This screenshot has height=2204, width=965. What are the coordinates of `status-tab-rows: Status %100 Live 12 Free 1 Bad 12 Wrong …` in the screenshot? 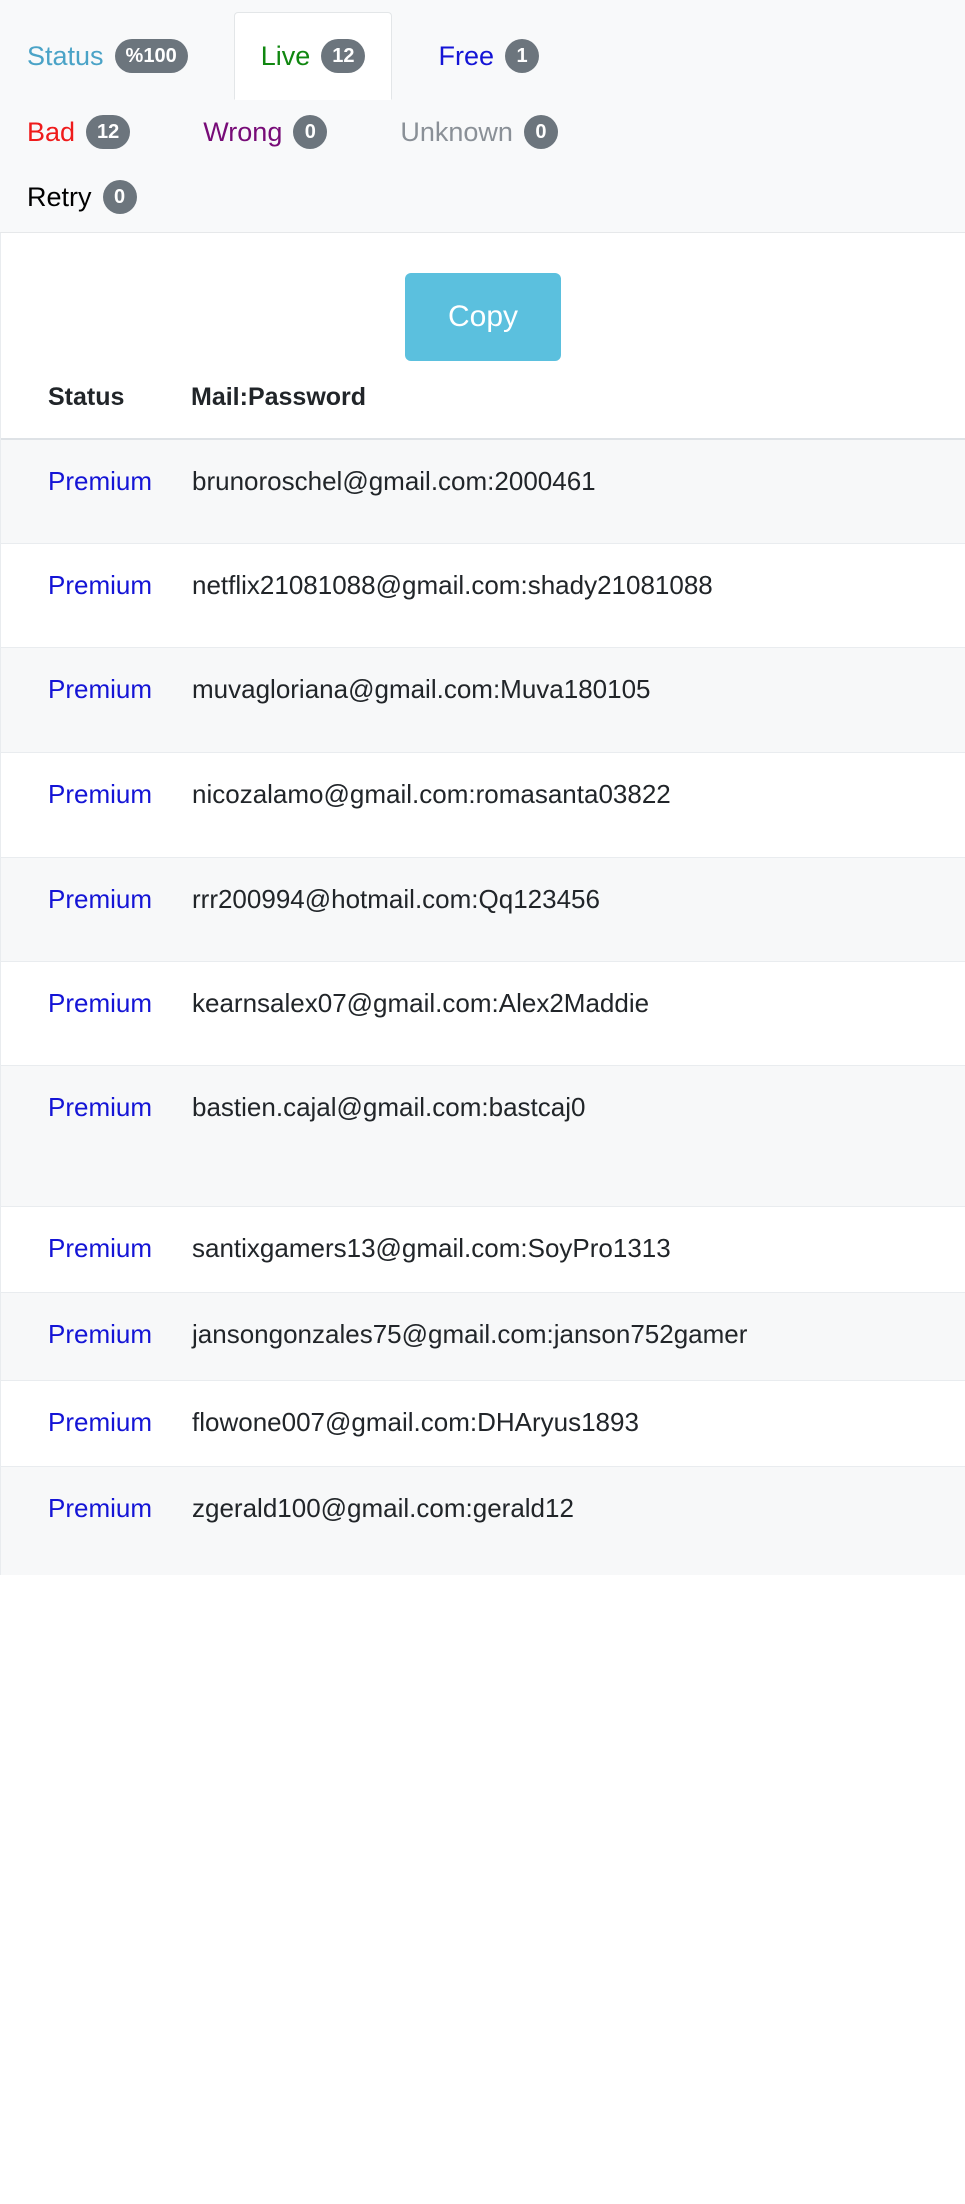 It's located at (482, 121).